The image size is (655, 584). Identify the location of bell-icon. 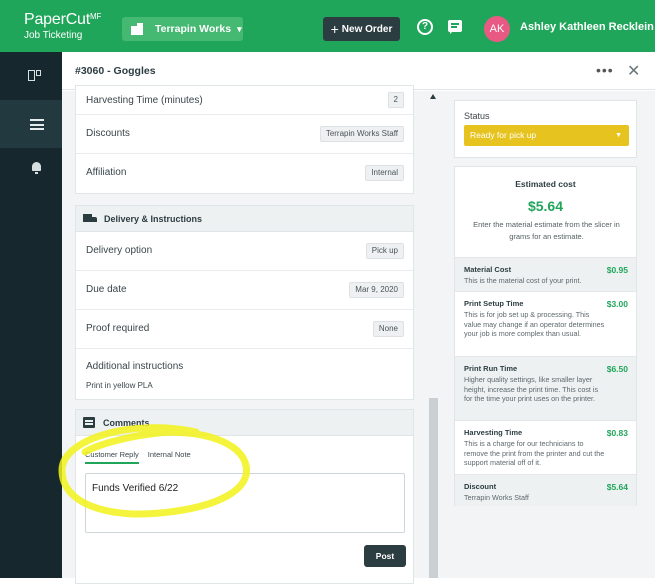
(36, 168).